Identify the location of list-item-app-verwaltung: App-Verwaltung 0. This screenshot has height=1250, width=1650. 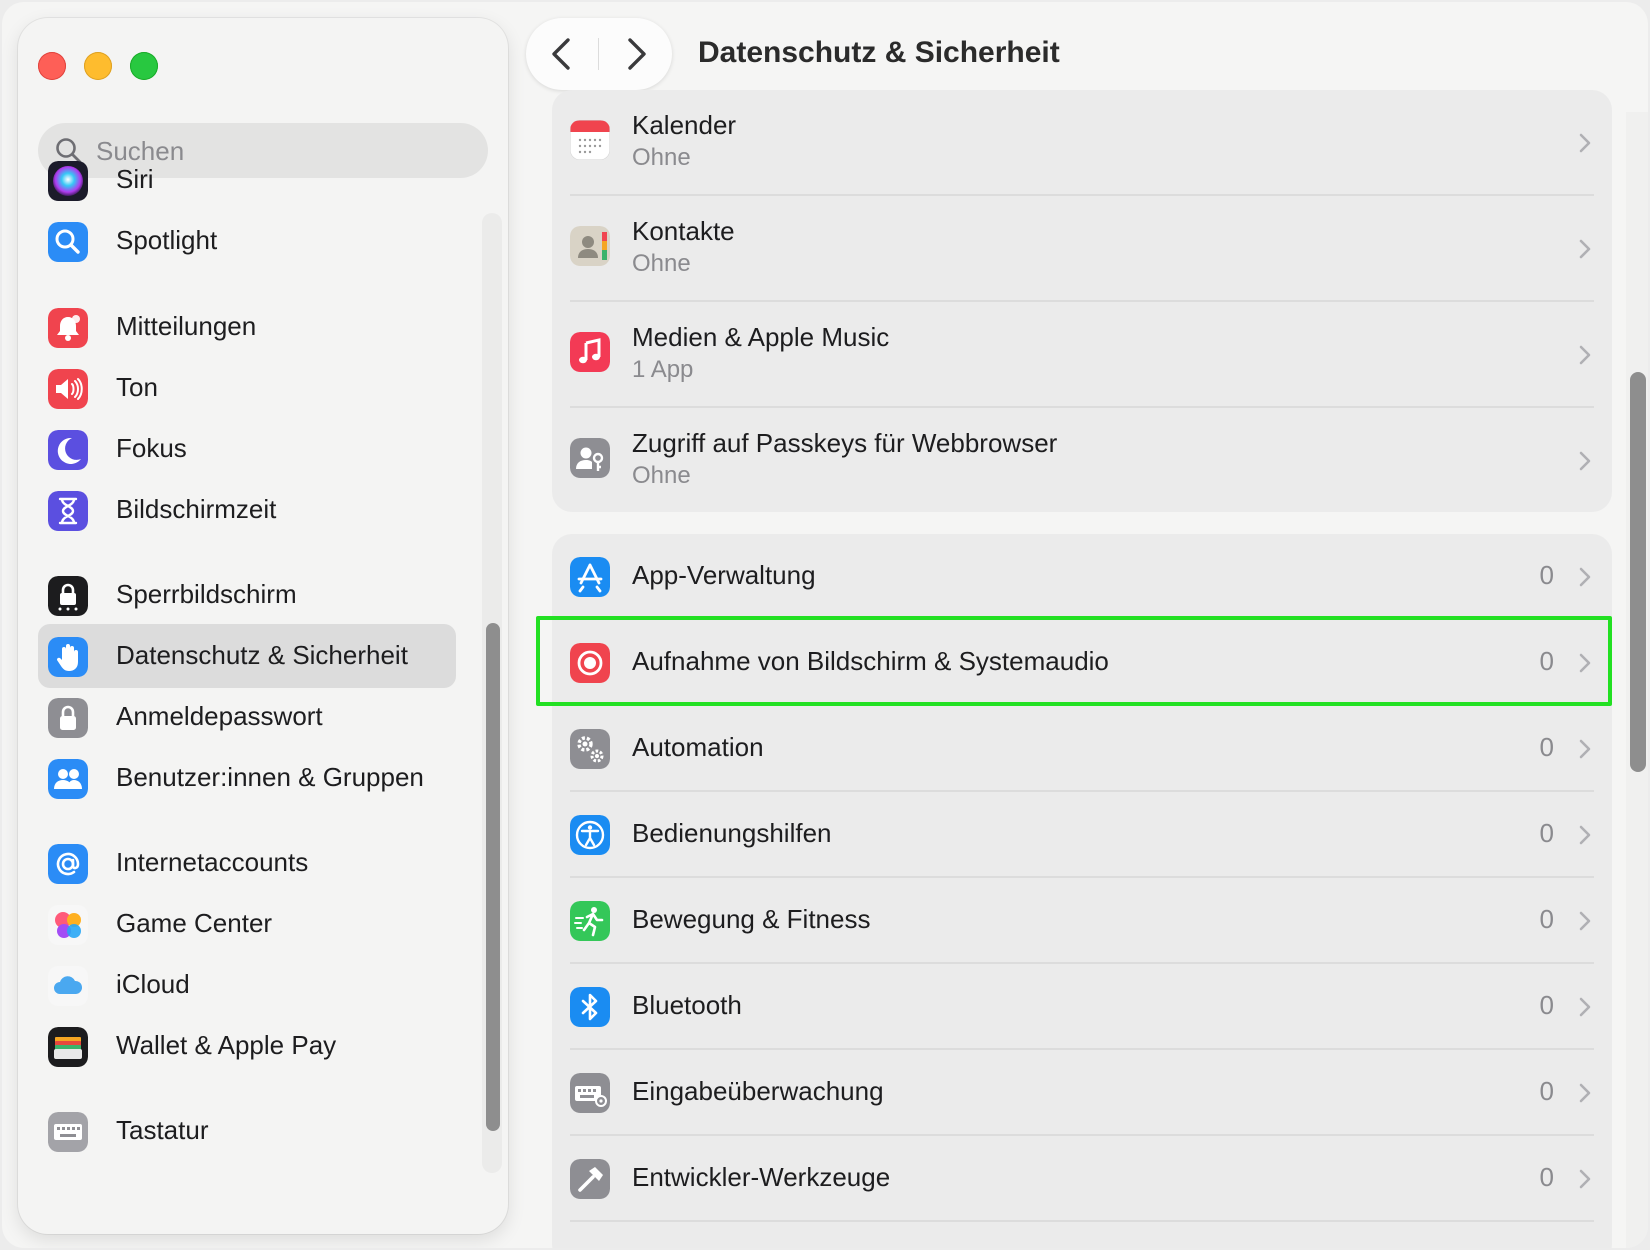
(1082, 577).